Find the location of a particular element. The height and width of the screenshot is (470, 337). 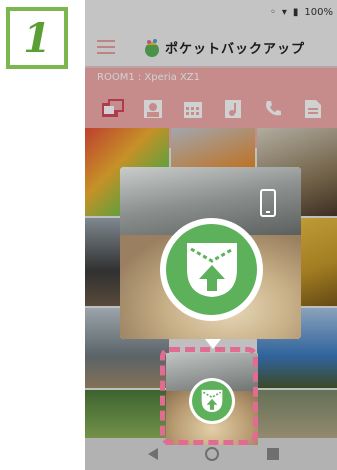

backup-button-large is located at coordinates (211, 269).